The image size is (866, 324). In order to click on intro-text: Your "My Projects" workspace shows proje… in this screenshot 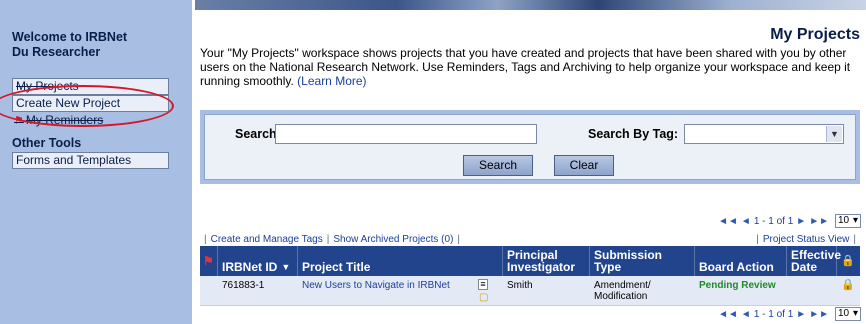, I will do `click(525, 67)`.